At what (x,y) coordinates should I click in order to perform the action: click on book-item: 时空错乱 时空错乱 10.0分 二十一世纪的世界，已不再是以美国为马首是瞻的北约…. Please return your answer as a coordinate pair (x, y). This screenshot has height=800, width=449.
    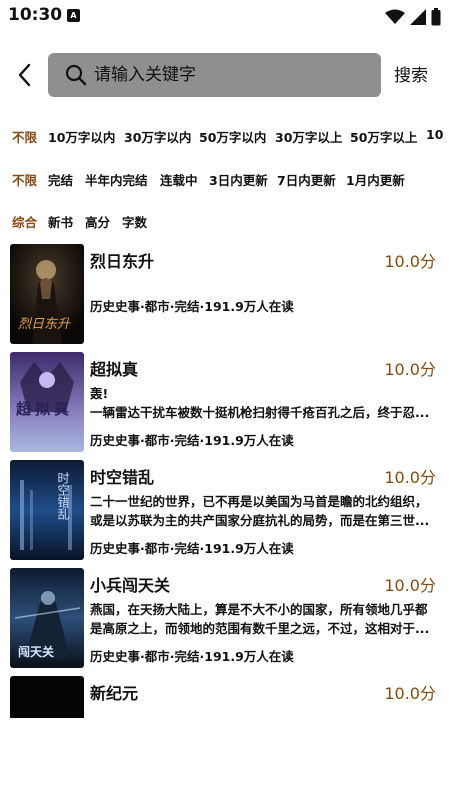
    Looking at the image, I should click on (224, 512).